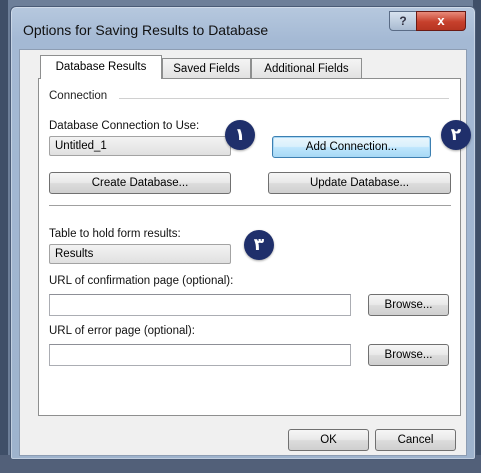  I want to click on background-left-edge, so click(4, 236).